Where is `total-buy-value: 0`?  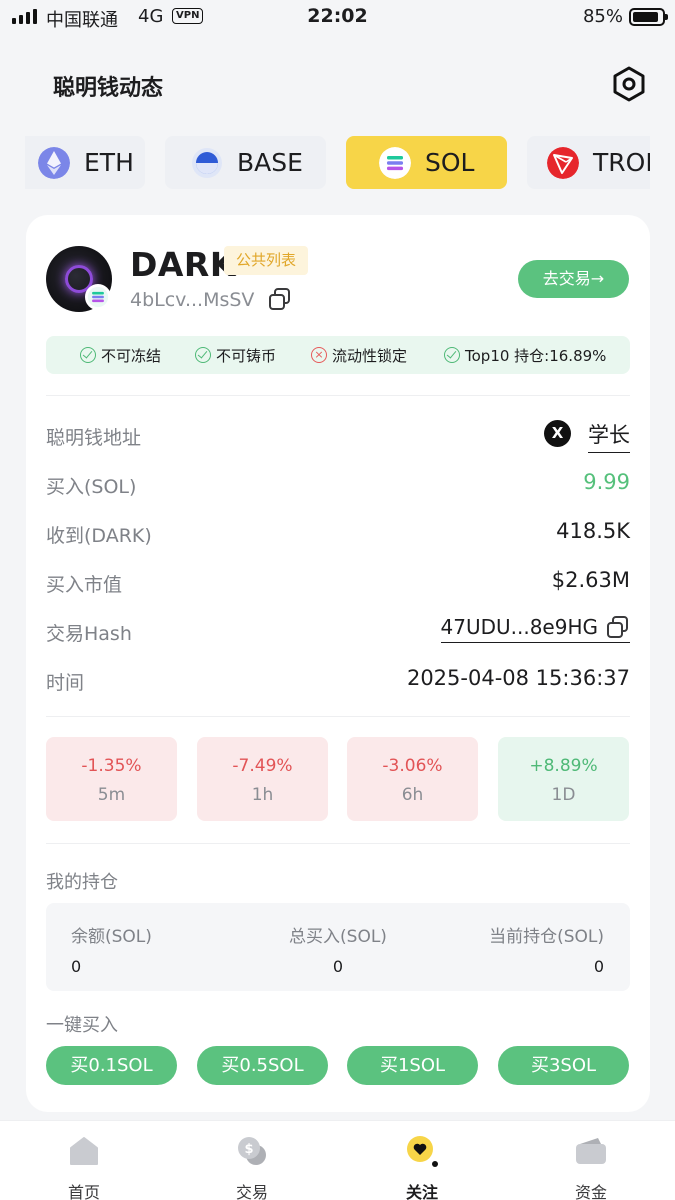
total-buy-value: 0 is located at coordinates (338, 966).